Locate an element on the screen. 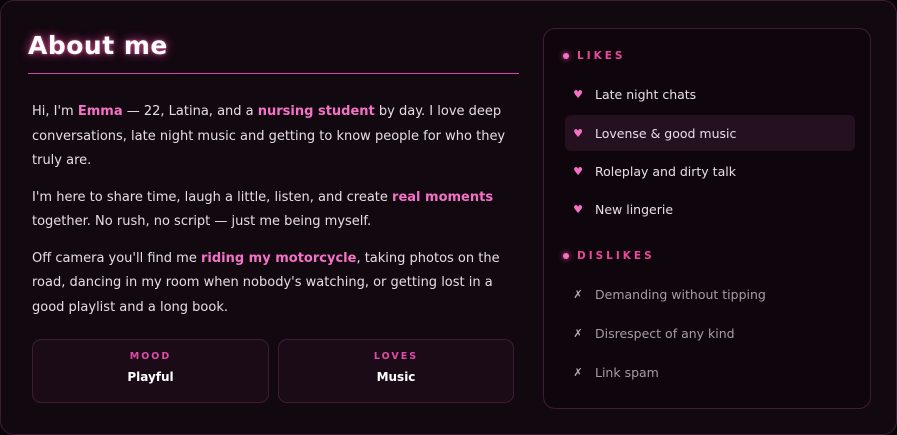 The width and height of the screenshot is (897, 435). loves-stat-card: LOVES Music is located at coordinates (396, 371).